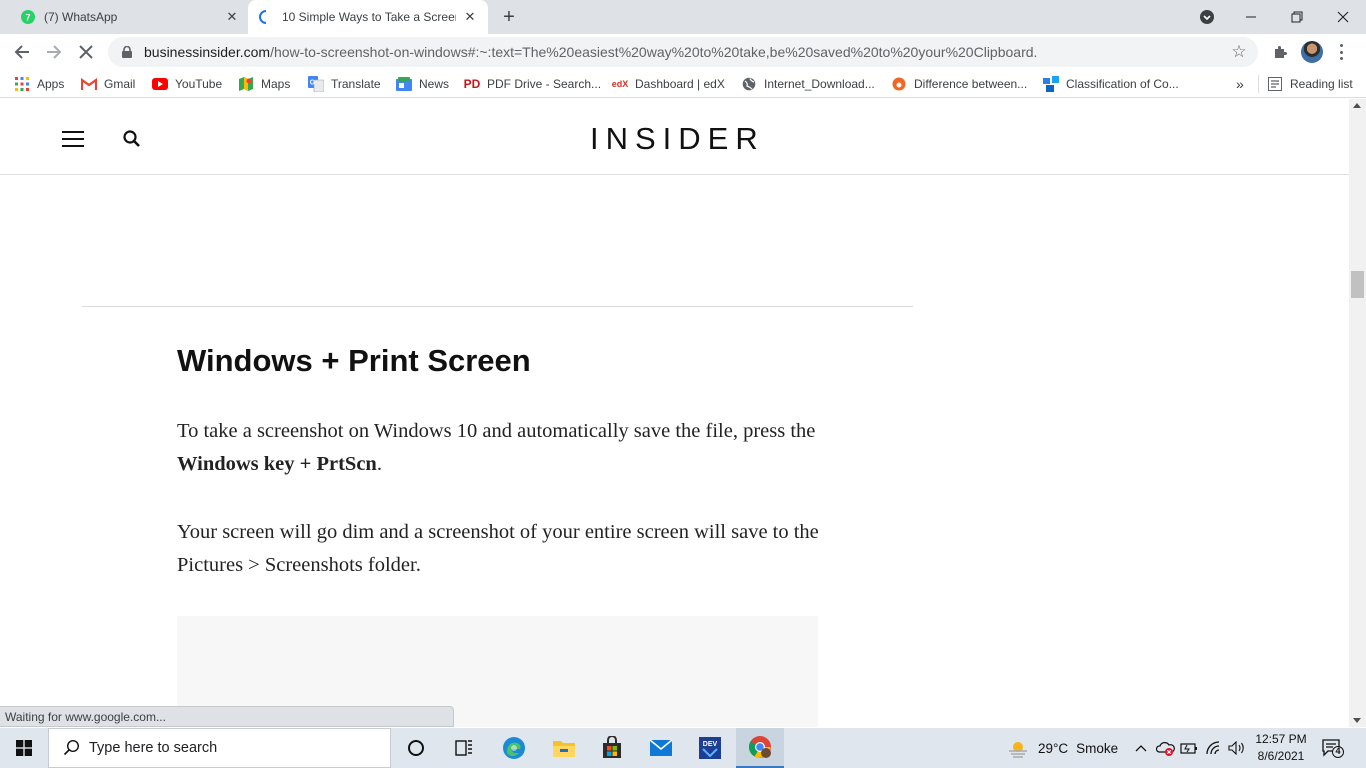  I want to click on bookmark-youtube: YouTube, so click(187, 84).